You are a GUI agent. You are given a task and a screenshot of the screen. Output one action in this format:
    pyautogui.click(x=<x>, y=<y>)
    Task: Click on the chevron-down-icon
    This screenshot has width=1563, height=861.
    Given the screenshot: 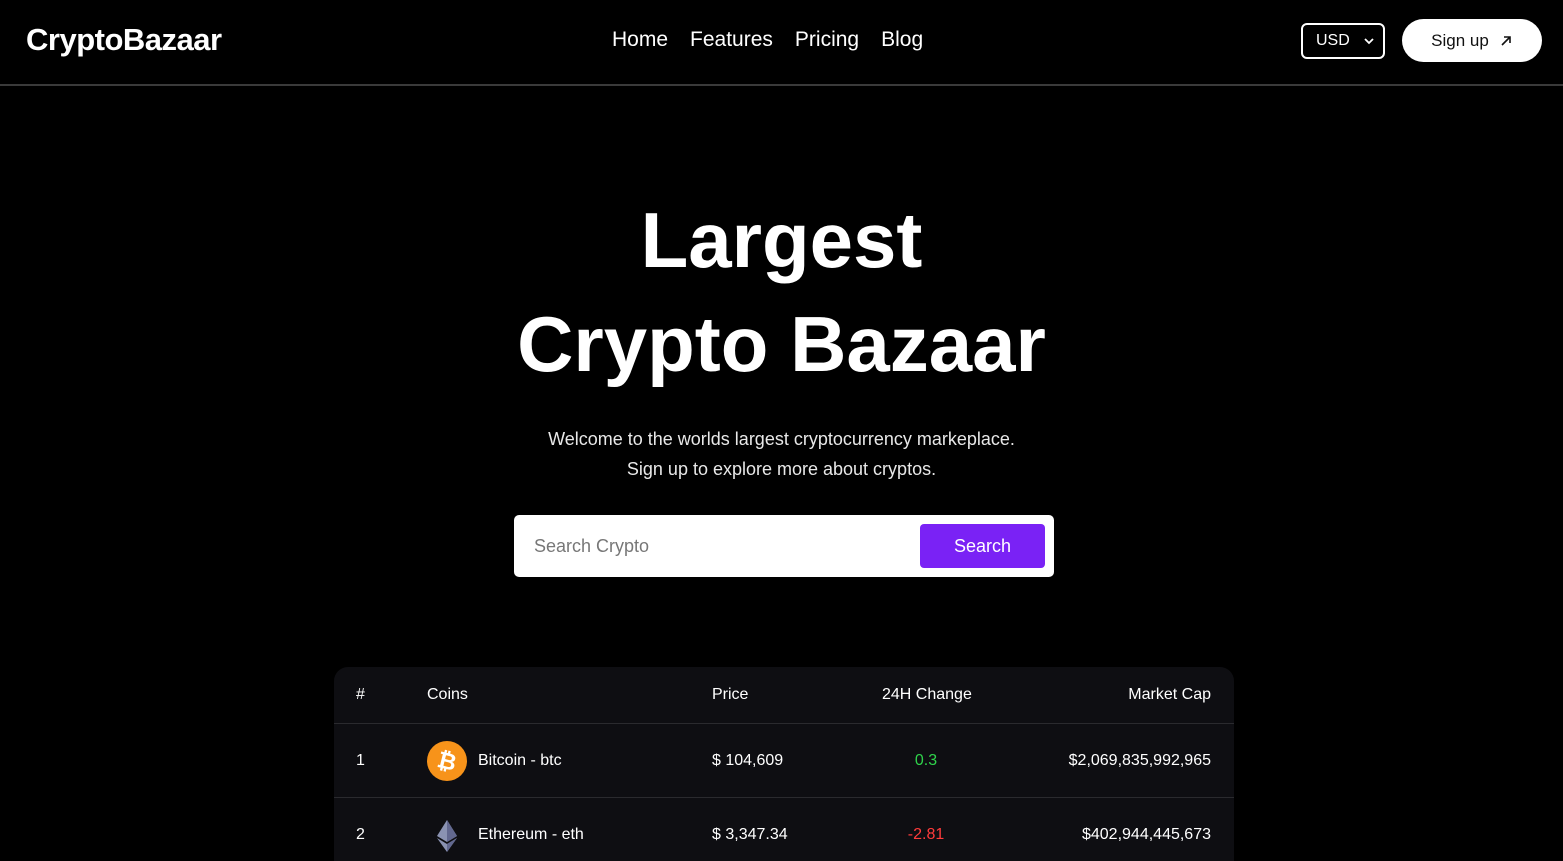 What is the action you would take?
    pyautogui.click(x=1369, y=40)
    